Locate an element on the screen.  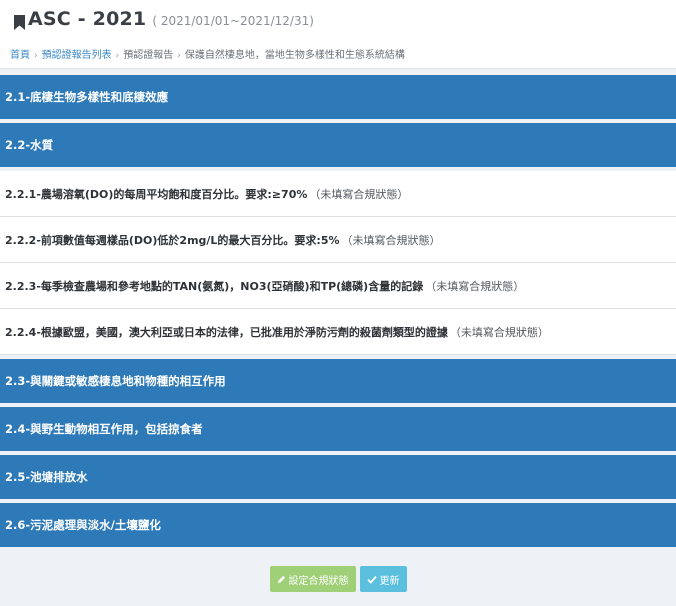
section-label: 2.2-水質 is located at coordinates (29, 145).